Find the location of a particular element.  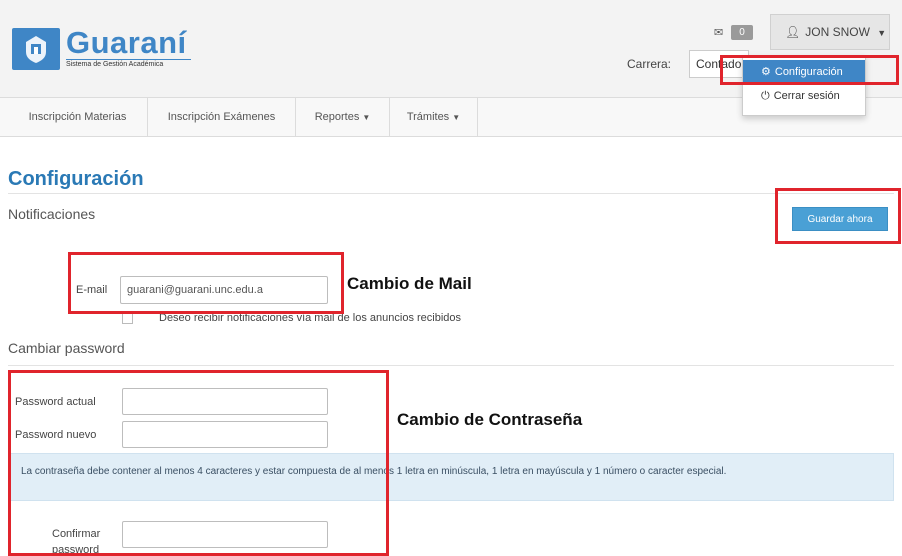

university-crest-icon is located at coordinates (36, 49).